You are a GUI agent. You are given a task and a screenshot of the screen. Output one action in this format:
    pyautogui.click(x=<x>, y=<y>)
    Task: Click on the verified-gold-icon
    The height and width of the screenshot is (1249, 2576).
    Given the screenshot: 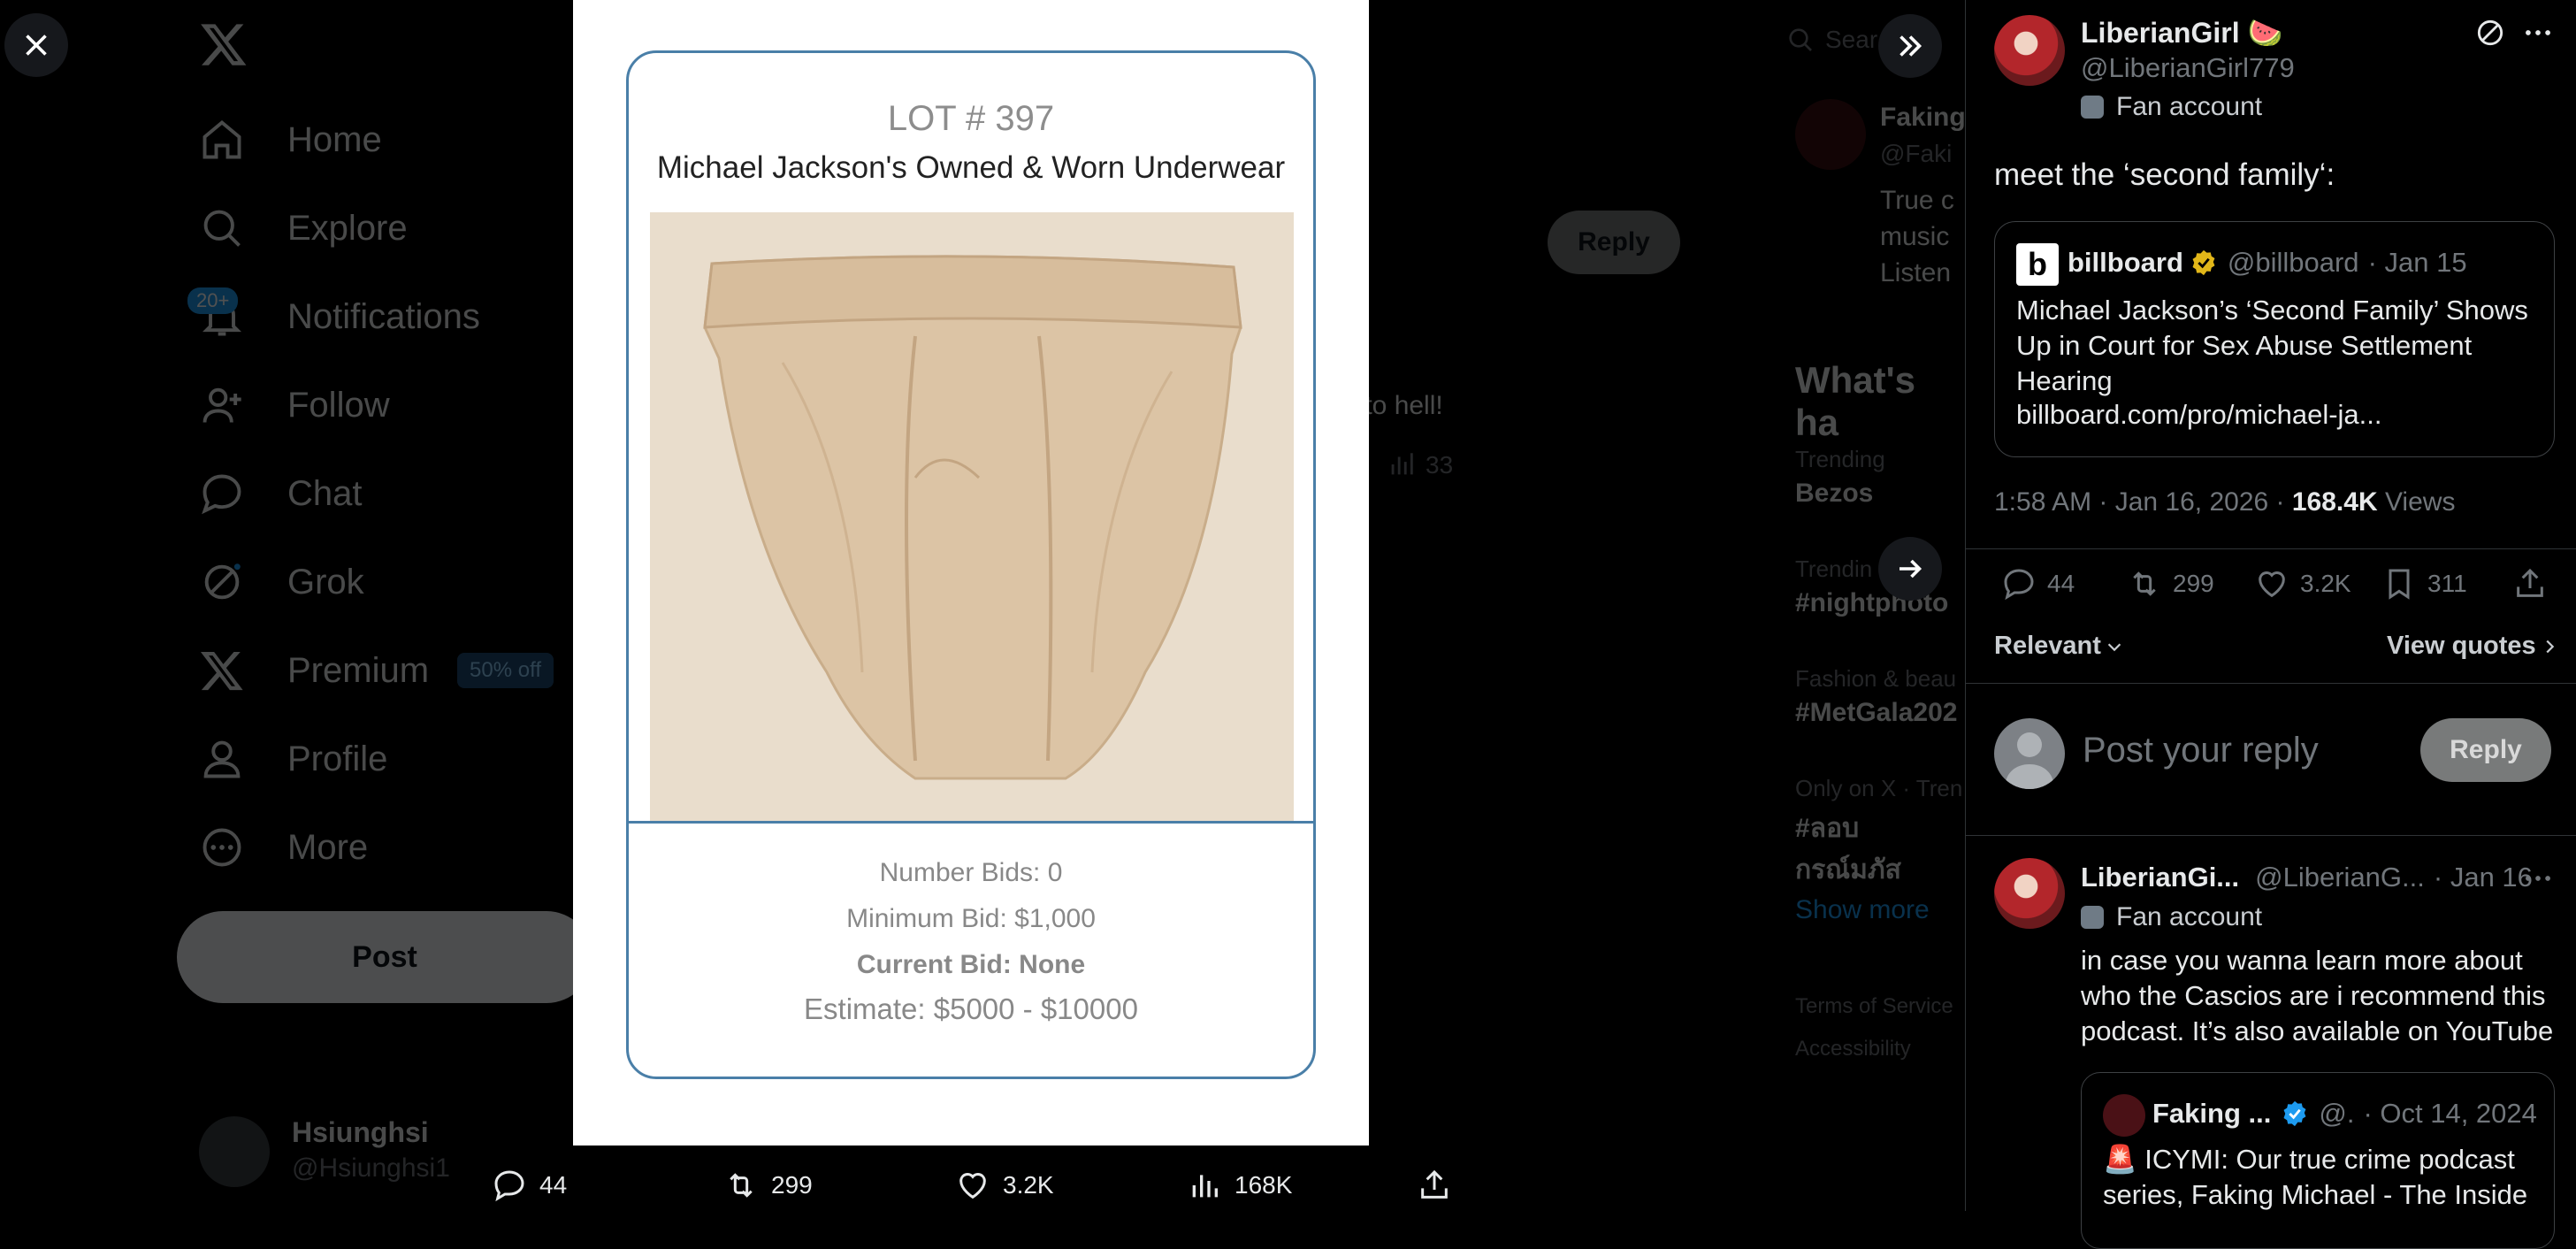 What is the action you would take?
    pyautogui.click(x=2203, y=262)
    